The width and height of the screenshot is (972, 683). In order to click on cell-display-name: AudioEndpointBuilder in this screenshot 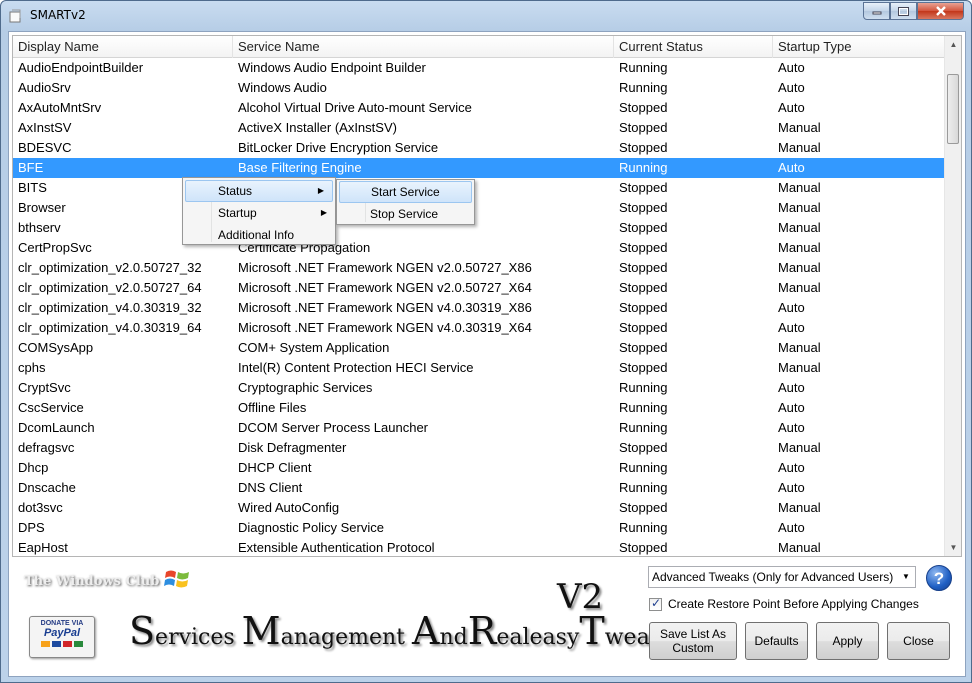, I will do `click(81, 67)`.